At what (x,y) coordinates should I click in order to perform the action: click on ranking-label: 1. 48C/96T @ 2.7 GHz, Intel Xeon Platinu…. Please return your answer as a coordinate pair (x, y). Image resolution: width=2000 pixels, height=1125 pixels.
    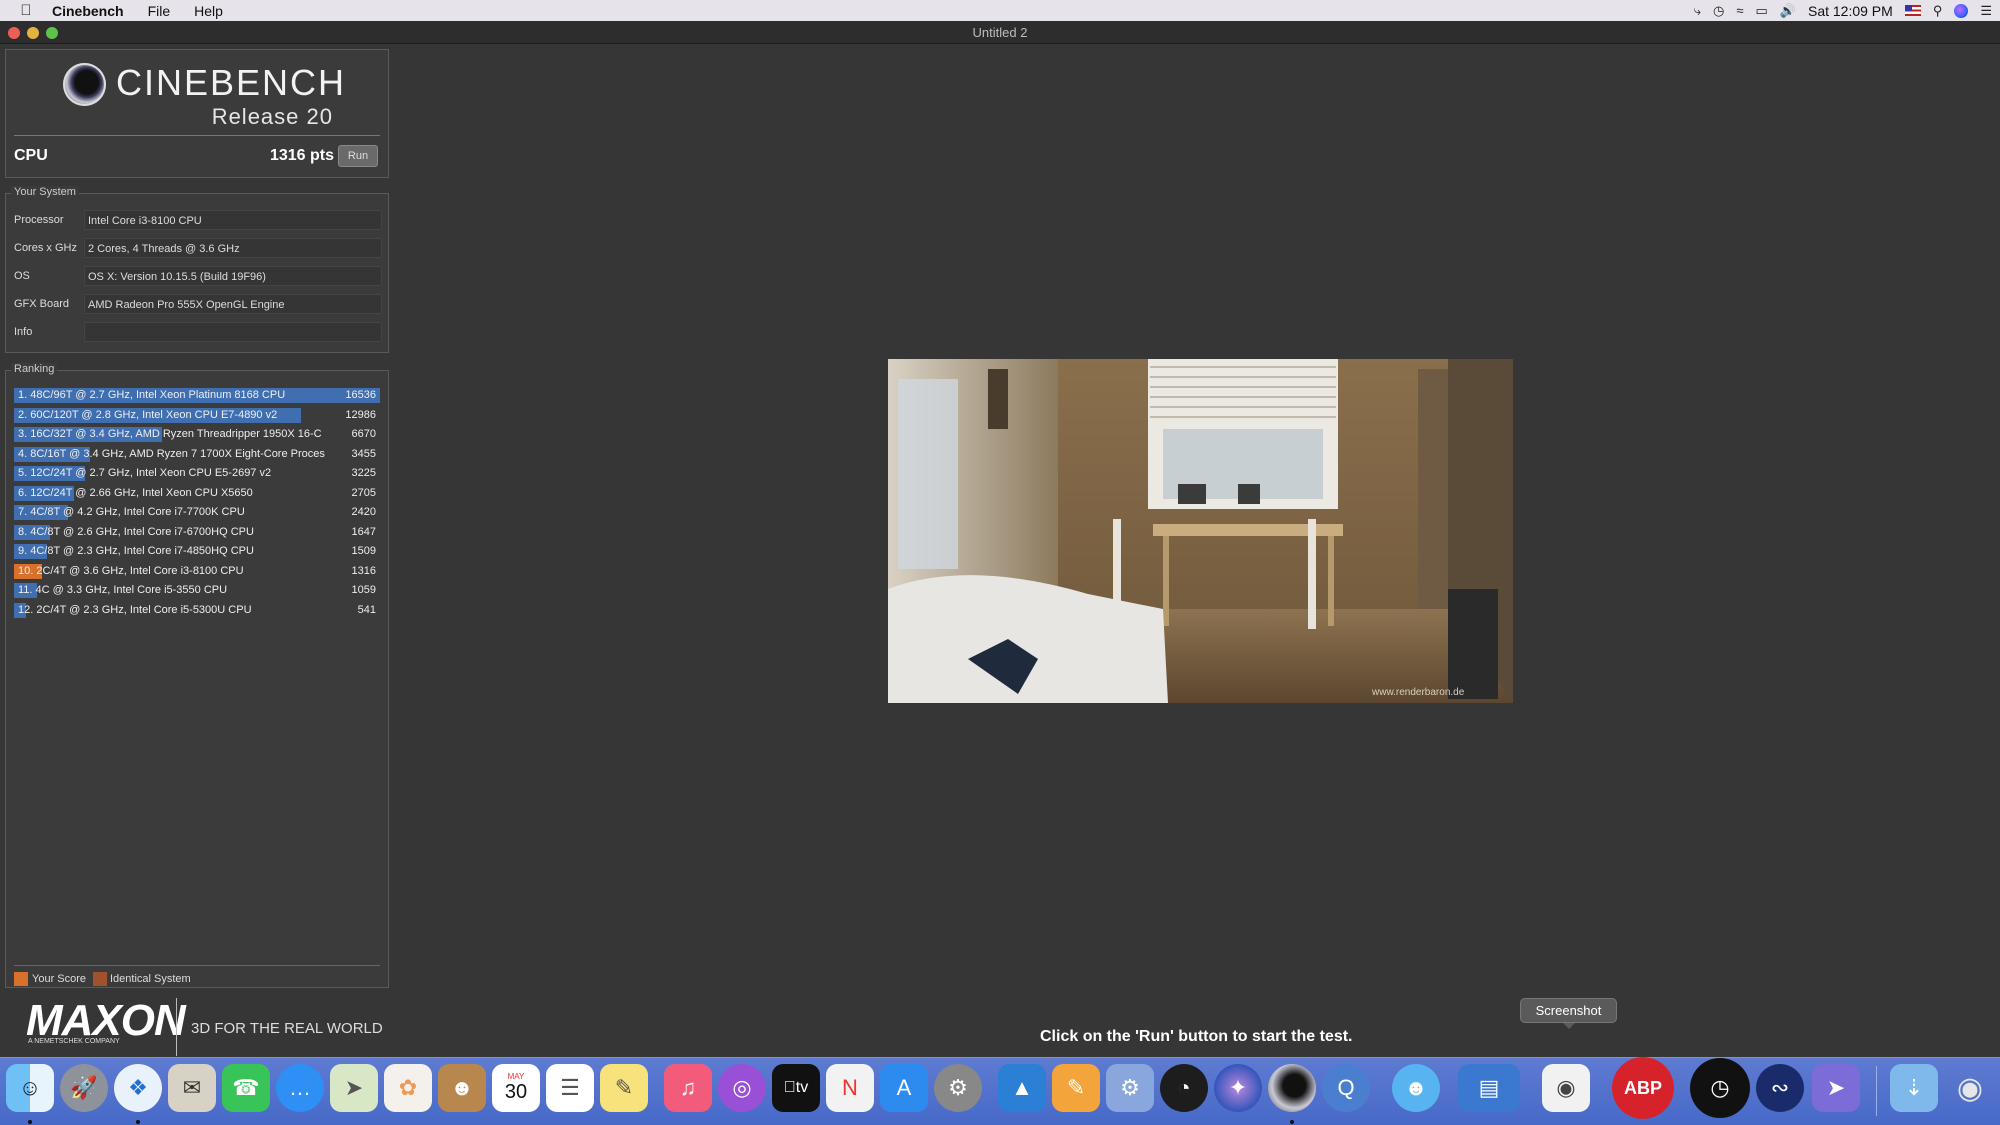
    Looking at the image, I should click on (152, 395).